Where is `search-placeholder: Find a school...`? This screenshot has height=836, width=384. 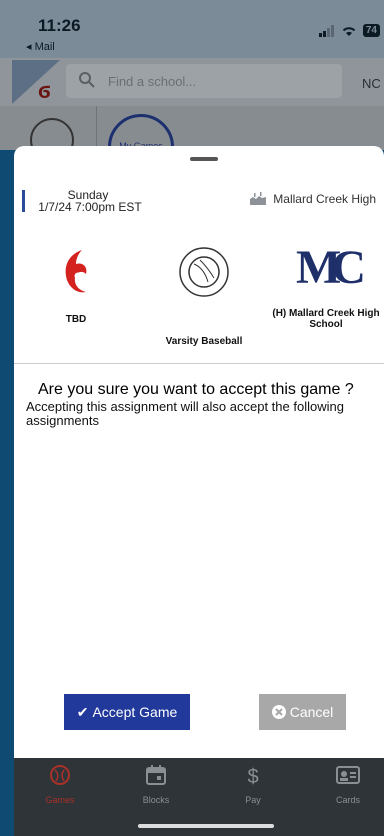 search-placeholder: Find a school... is located at coordinates (152, 81).